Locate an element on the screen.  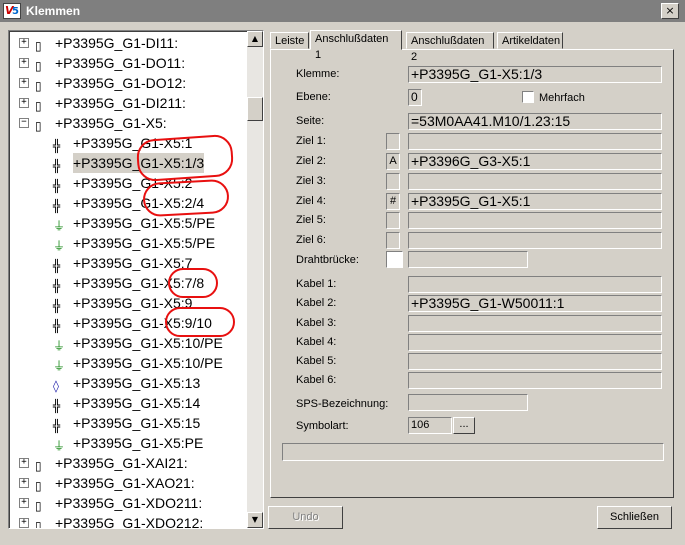
ziel-label: Ziel 6: is located at coordinates (311, 240).